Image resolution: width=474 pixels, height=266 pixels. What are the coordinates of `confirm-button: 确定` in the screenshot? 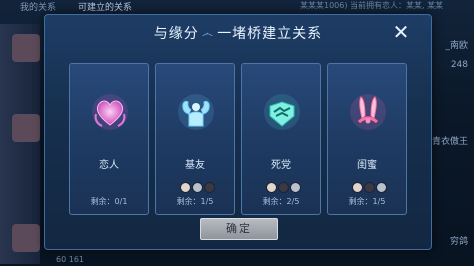 It's located at (239, 229).